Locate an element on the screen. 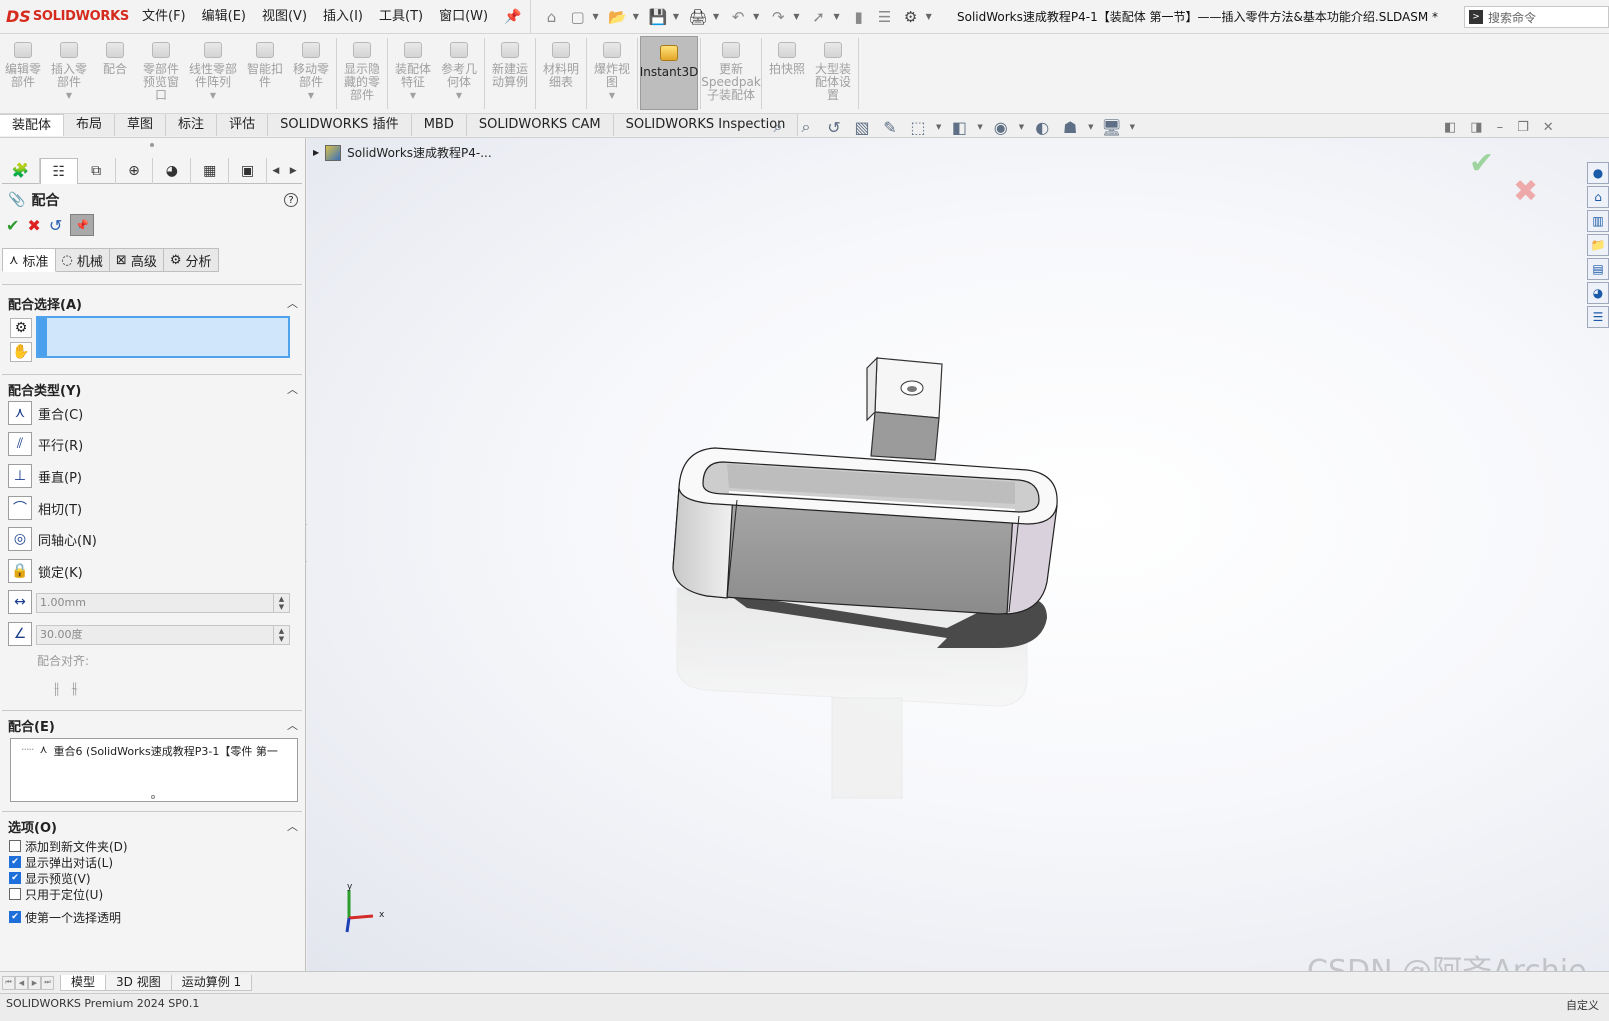 The image size is (1609, 1021). undo-mate-icon: ↺ is located at coordinates (55, 225).